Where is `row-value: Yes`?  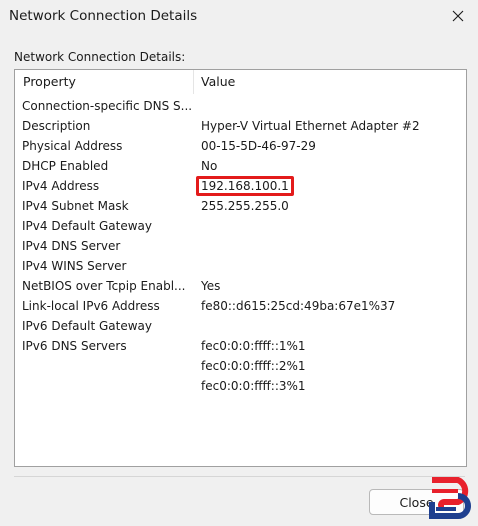 row-value: Yes is located at coordinates (211, 286).